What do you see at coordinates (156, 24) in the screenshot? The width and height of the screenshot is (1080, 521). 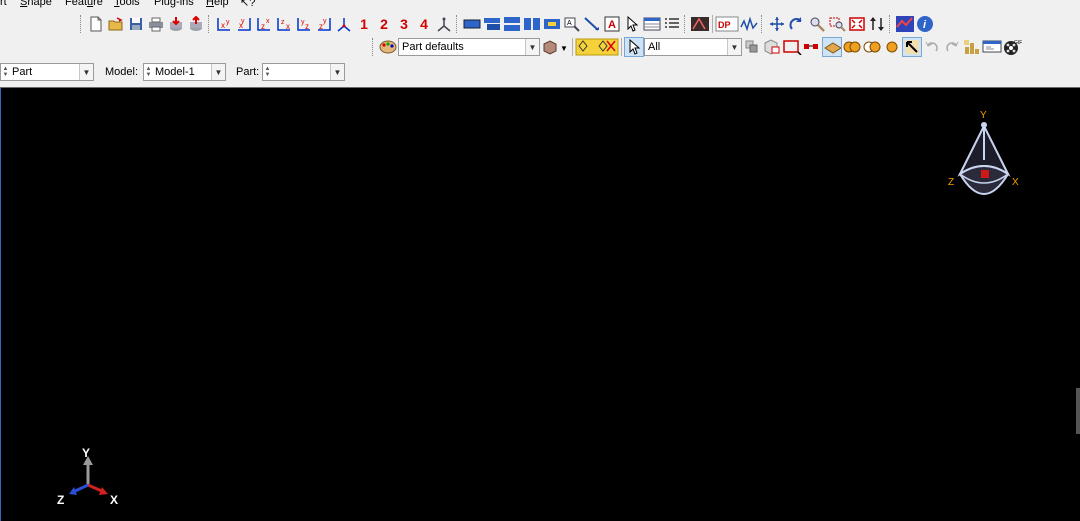 I see `print-icon` at bounding box center [156, 24].